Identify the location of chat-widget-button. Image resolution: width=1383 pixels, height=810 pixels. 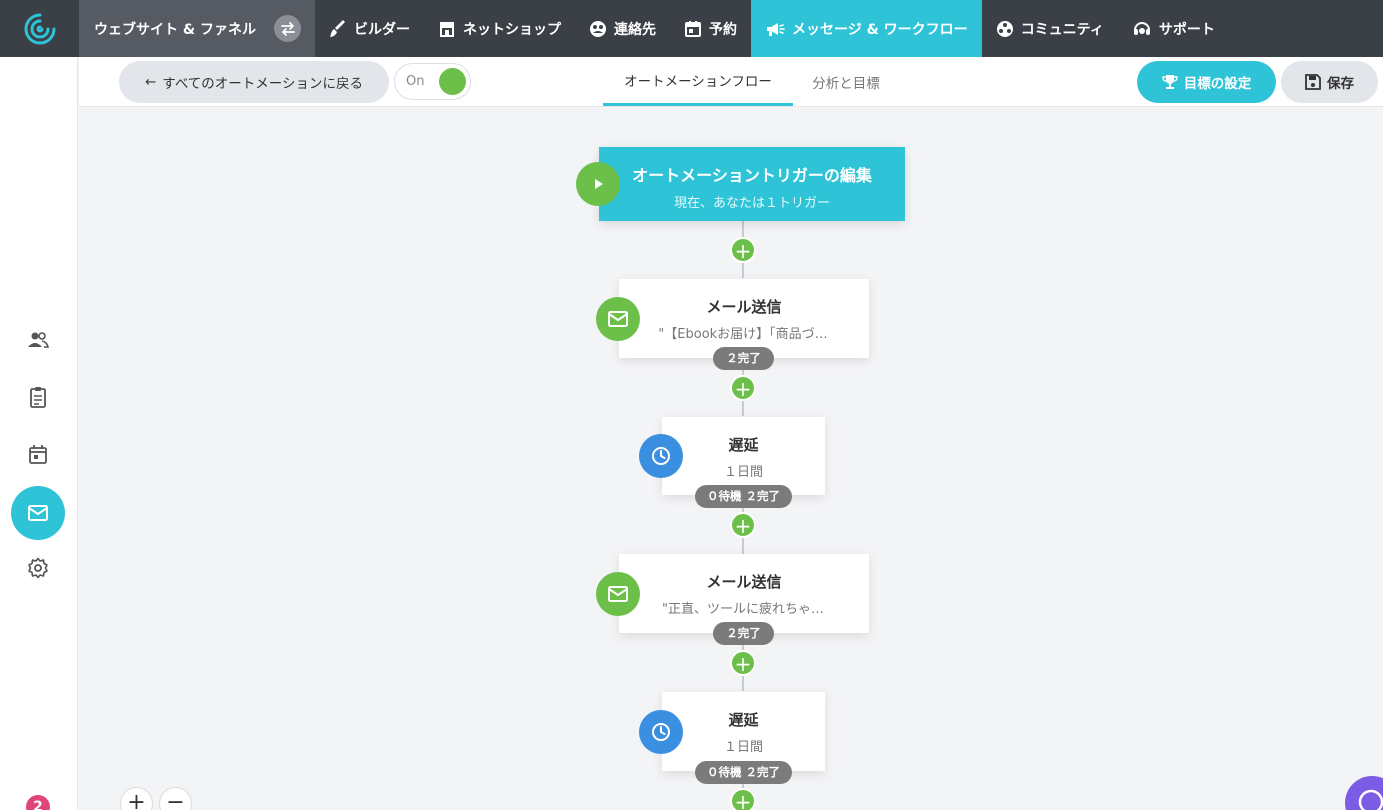
(1364, 793).